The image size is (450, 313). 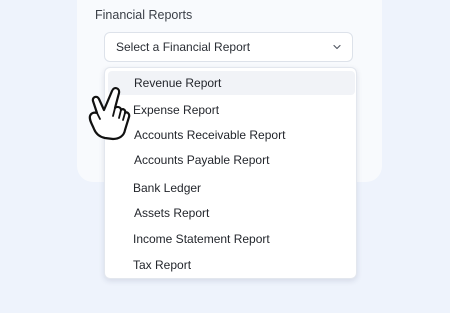 I want to click on menu-item-expense-report: Expense Report, so click(x=243, y=110).